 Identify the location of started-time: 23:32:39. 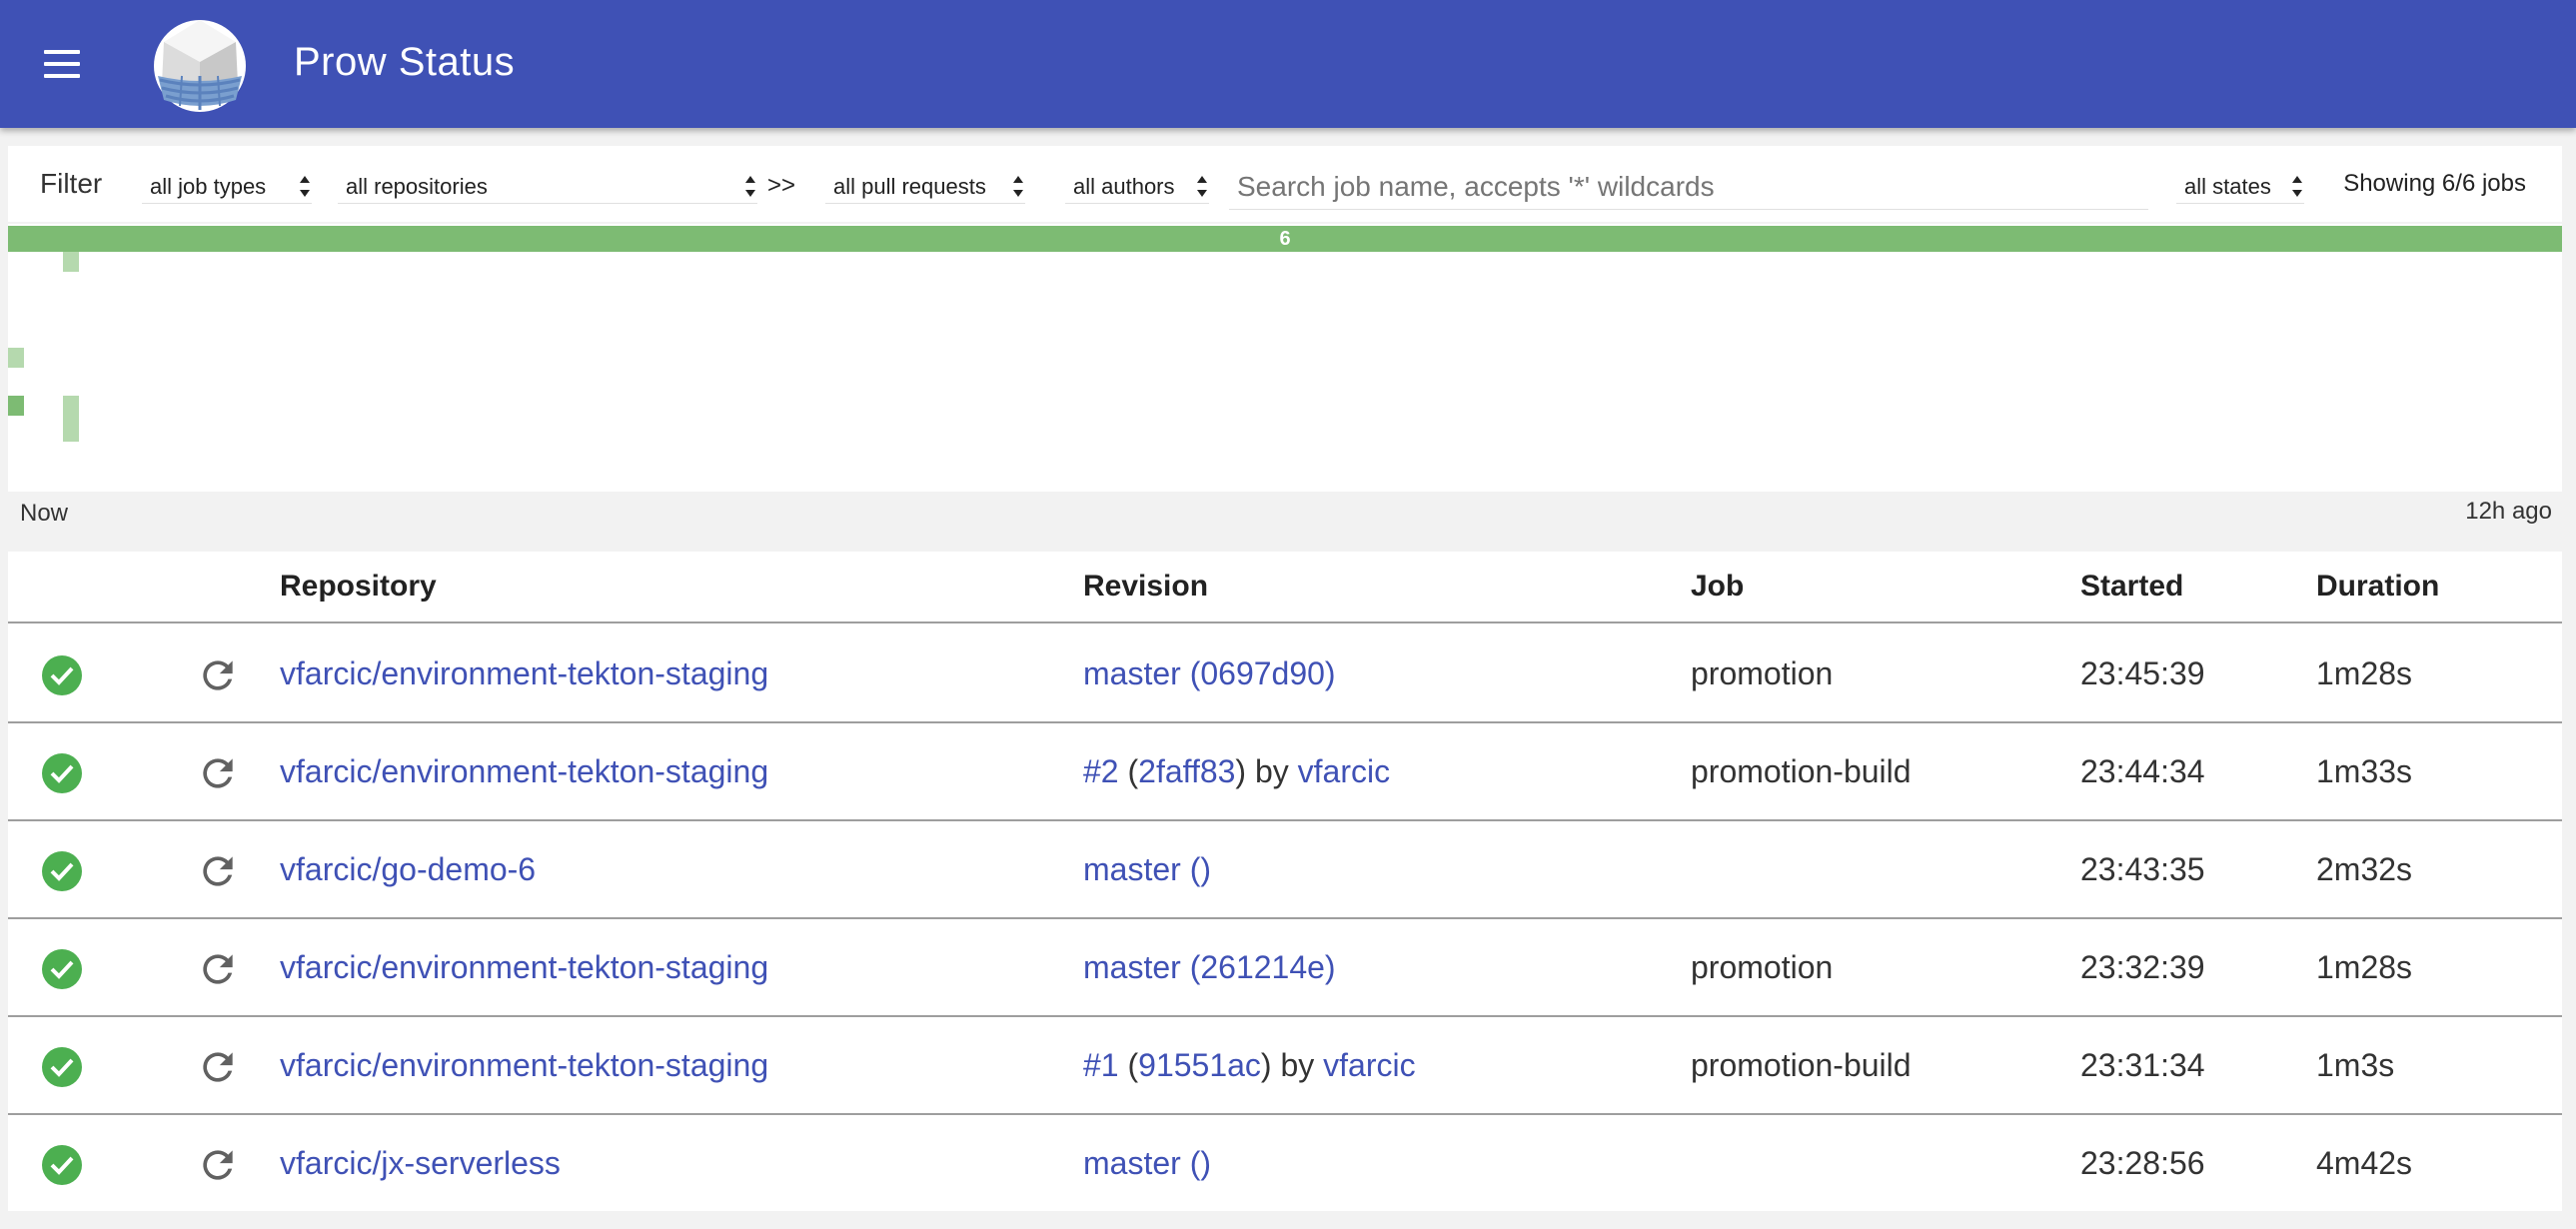
(2142, 967).